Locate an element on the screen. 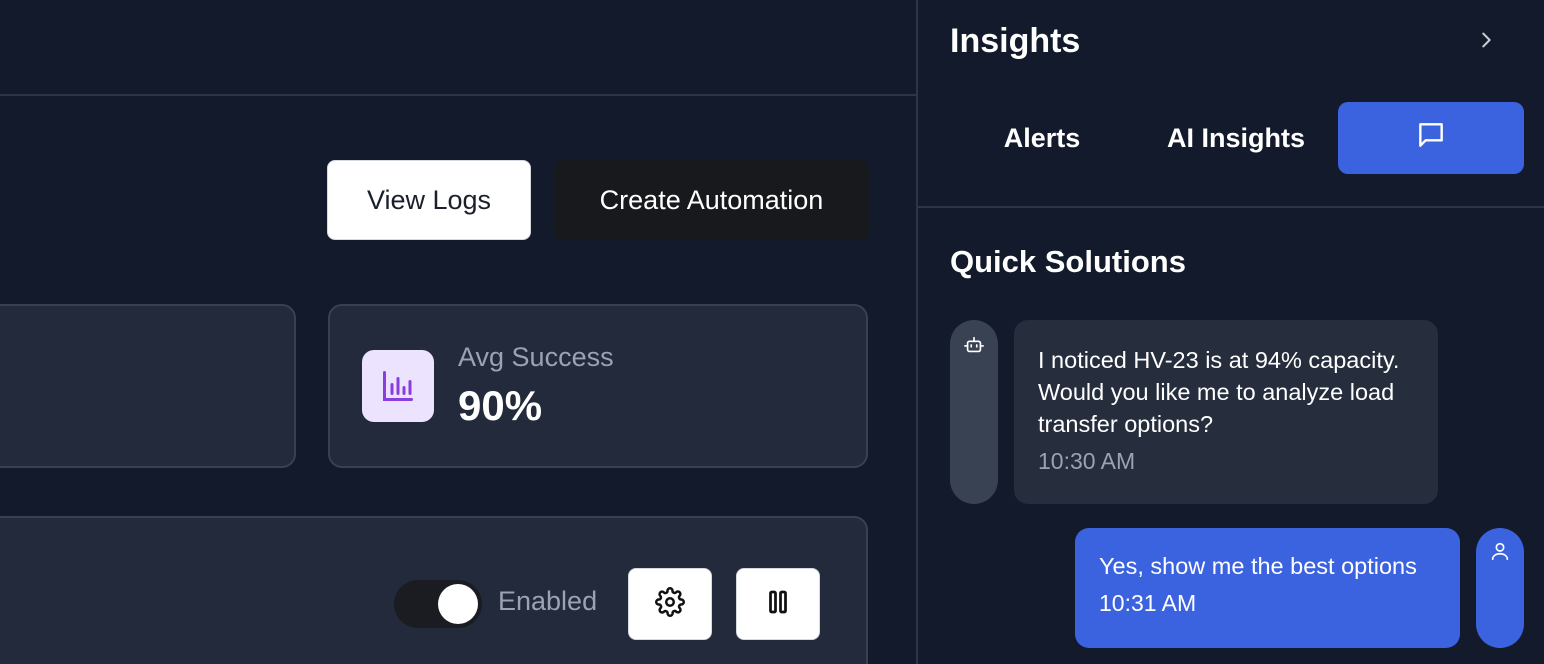 This screenshot has height=664, width=1544. quick-solutions-title: Quick Solutions is located at coordinates (1068, 261).